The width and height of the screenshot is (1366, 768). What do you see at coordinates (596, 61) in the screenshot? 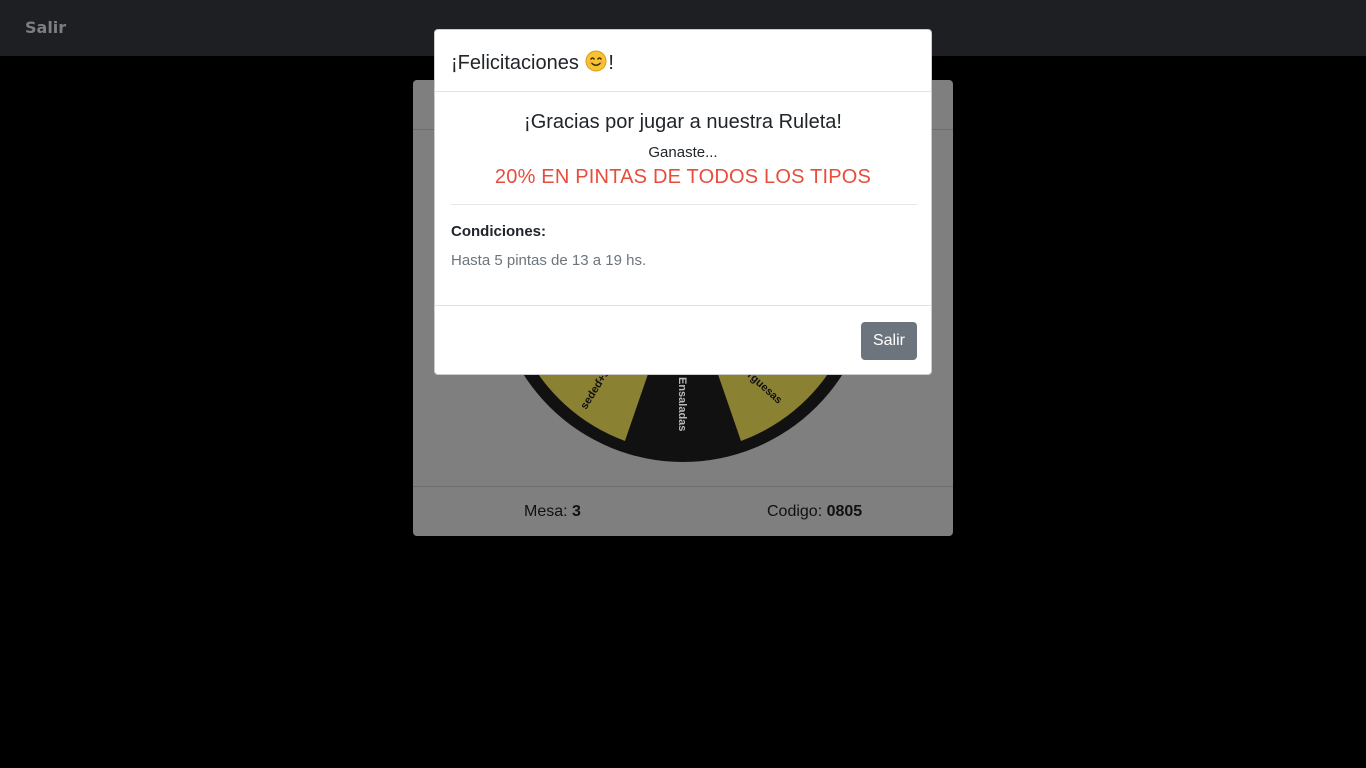
I see `smiling-face-icon` at bounding box center [596, 61].